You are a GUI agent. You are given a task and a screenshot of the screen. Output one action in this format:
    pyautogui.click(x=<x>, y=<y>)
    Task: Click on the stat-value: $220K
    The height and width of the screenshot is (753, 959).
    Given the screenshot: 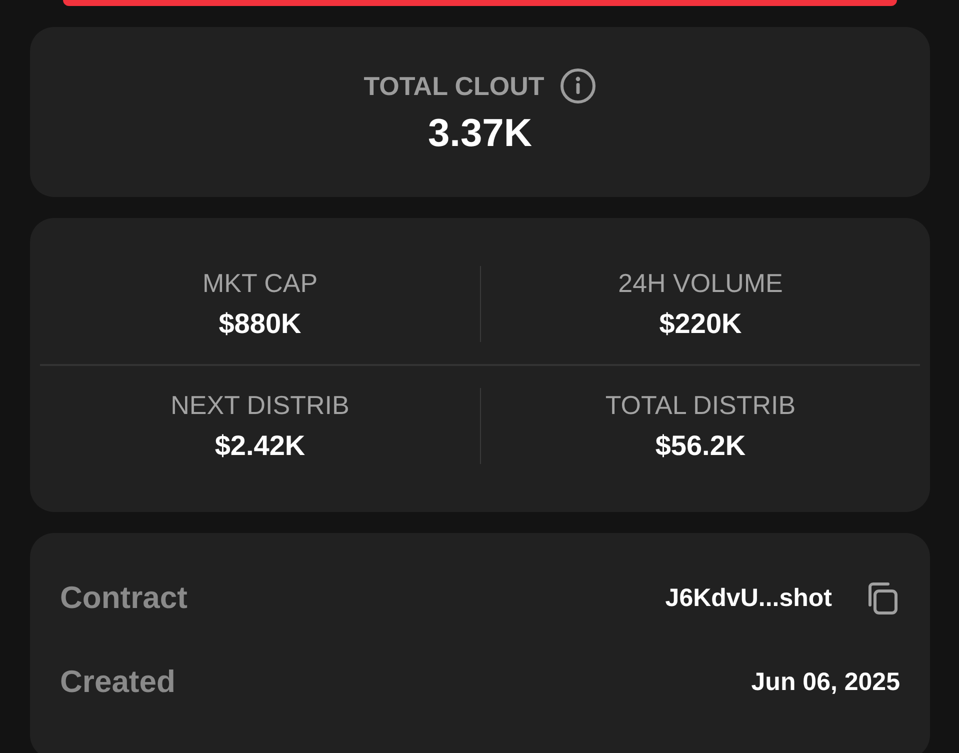 What is the action you would take?
    pyautogui.click(x=700, y=324)
    